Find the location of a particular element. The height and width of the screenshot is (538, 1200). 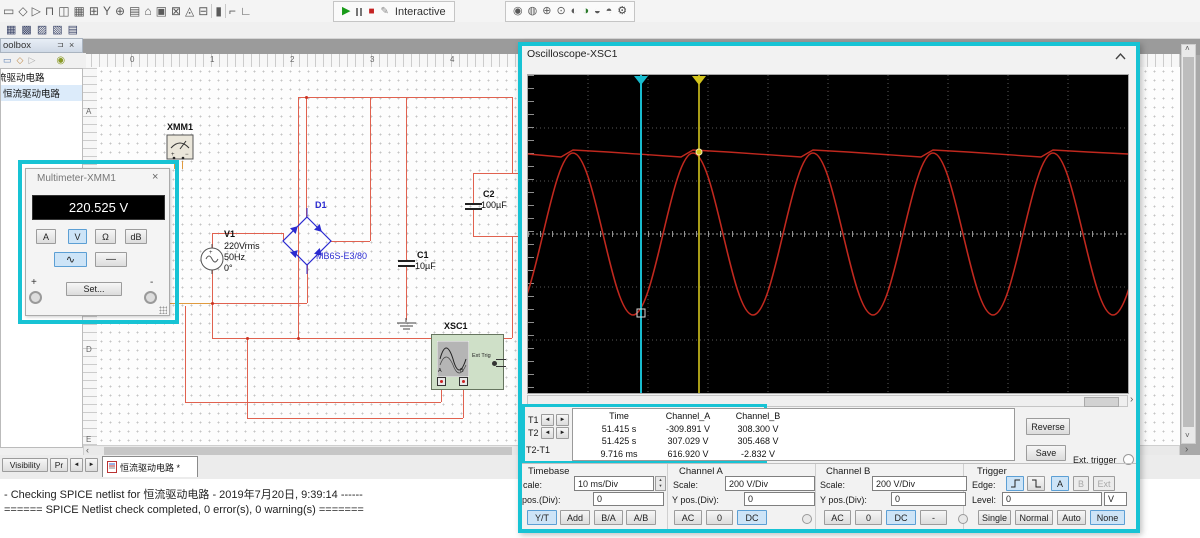

channel-b-dc-button: DC is located at coordinates (901, 517).